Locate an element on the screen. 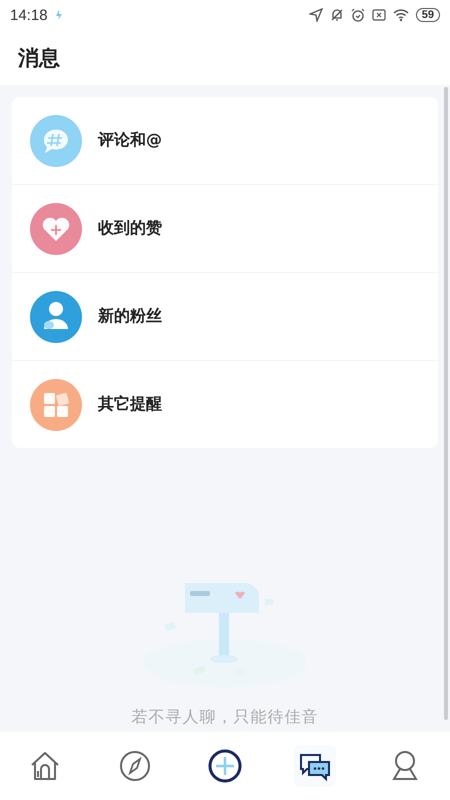 The width and height of the screenshot is (450, 800). messages-tab is located at coordinates (315, 766).